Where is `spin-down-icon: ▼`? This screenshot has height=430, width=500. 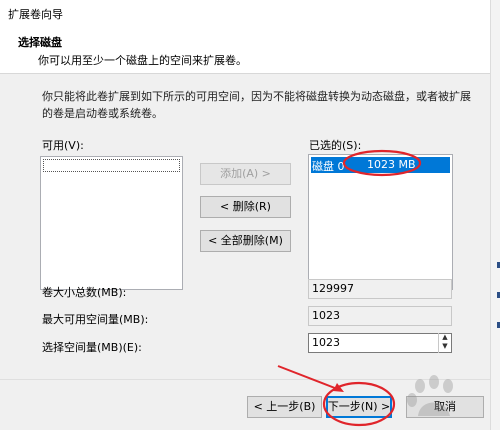 spin-down-icon: ▼ is located at coordinates (445, 346).